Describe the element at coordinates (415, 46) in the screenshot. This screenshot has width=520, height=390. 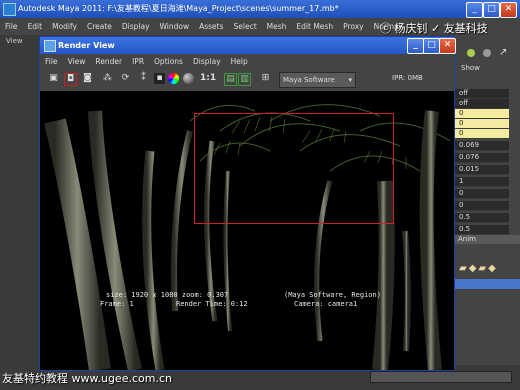
I see `minimize-icon: _` at that location.